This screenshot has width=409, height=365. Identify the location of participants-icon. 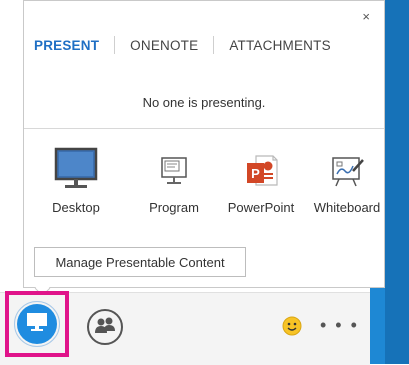
(105, 327).